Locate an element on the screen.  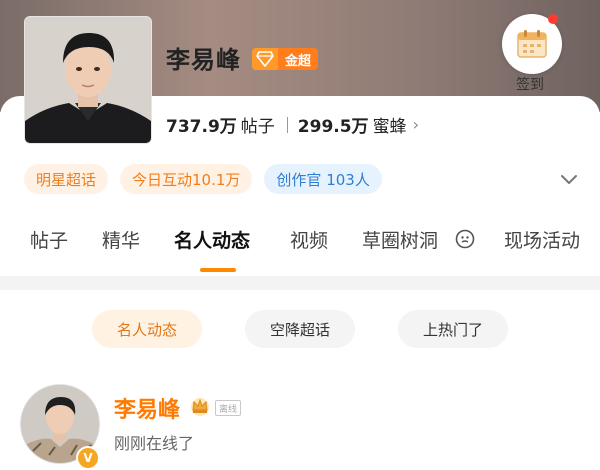
tab-treehole: 草圈树洞 is located at coordinates (400, 239).